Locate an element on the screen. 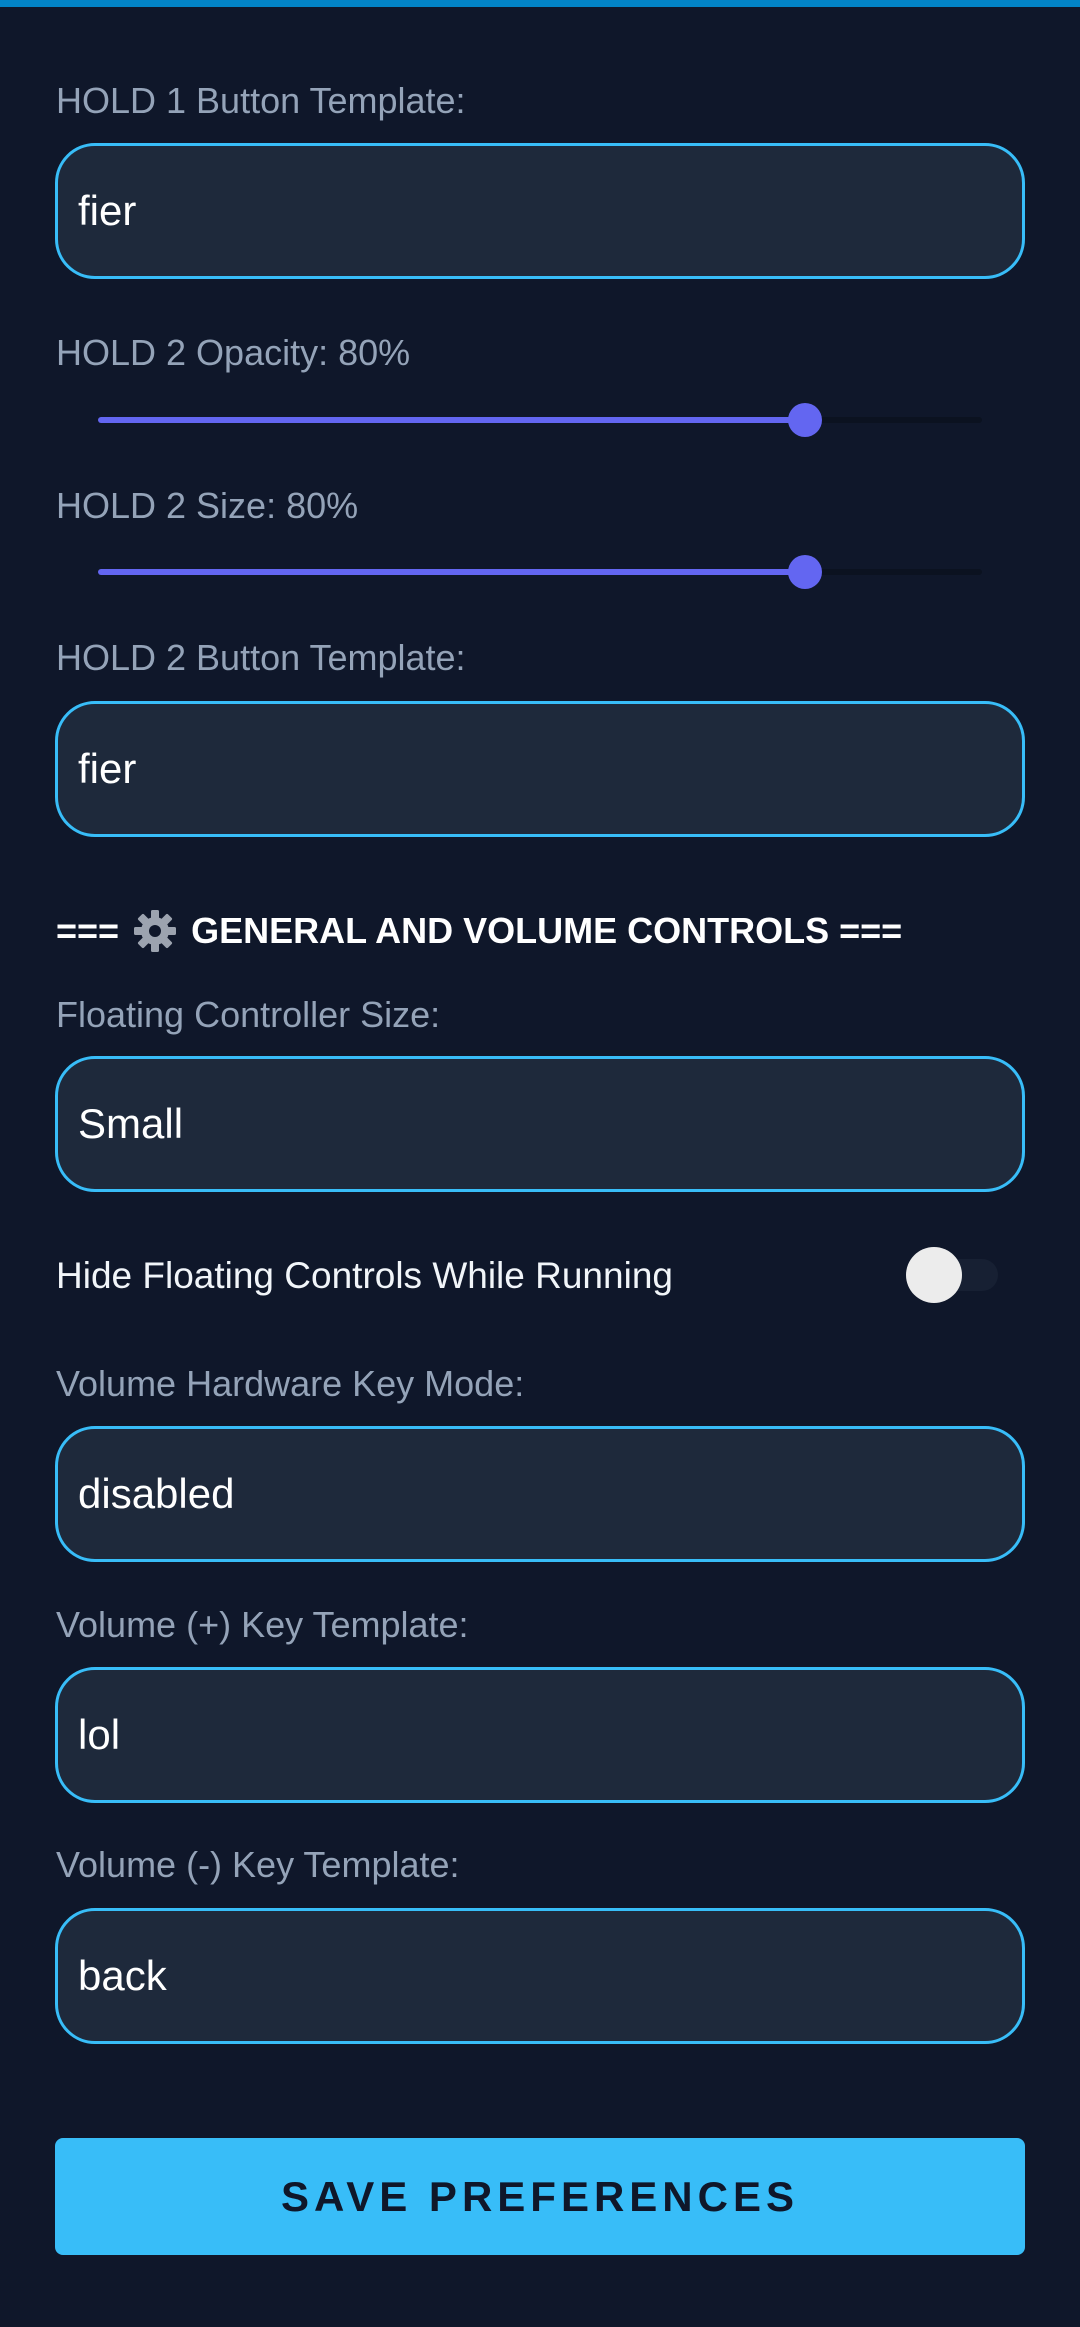 The height and width of the screenshot is (2327, 1080). toggle-knob is located at coordinates (934, 1275).